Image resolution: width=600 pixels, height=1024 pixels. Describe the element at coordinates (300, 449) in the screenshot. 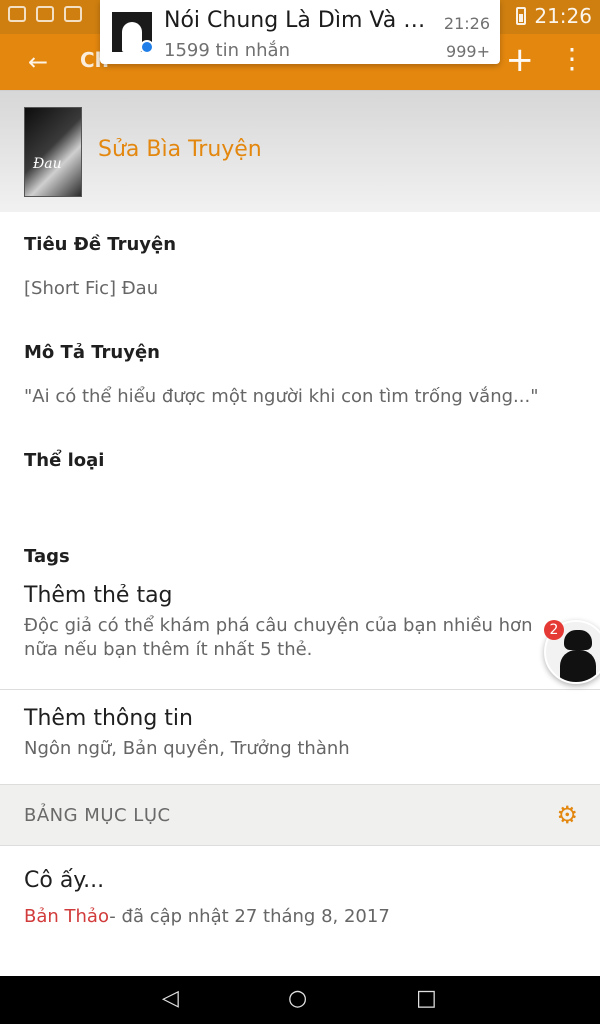

I see `genre-field: Thể loại` at that location.